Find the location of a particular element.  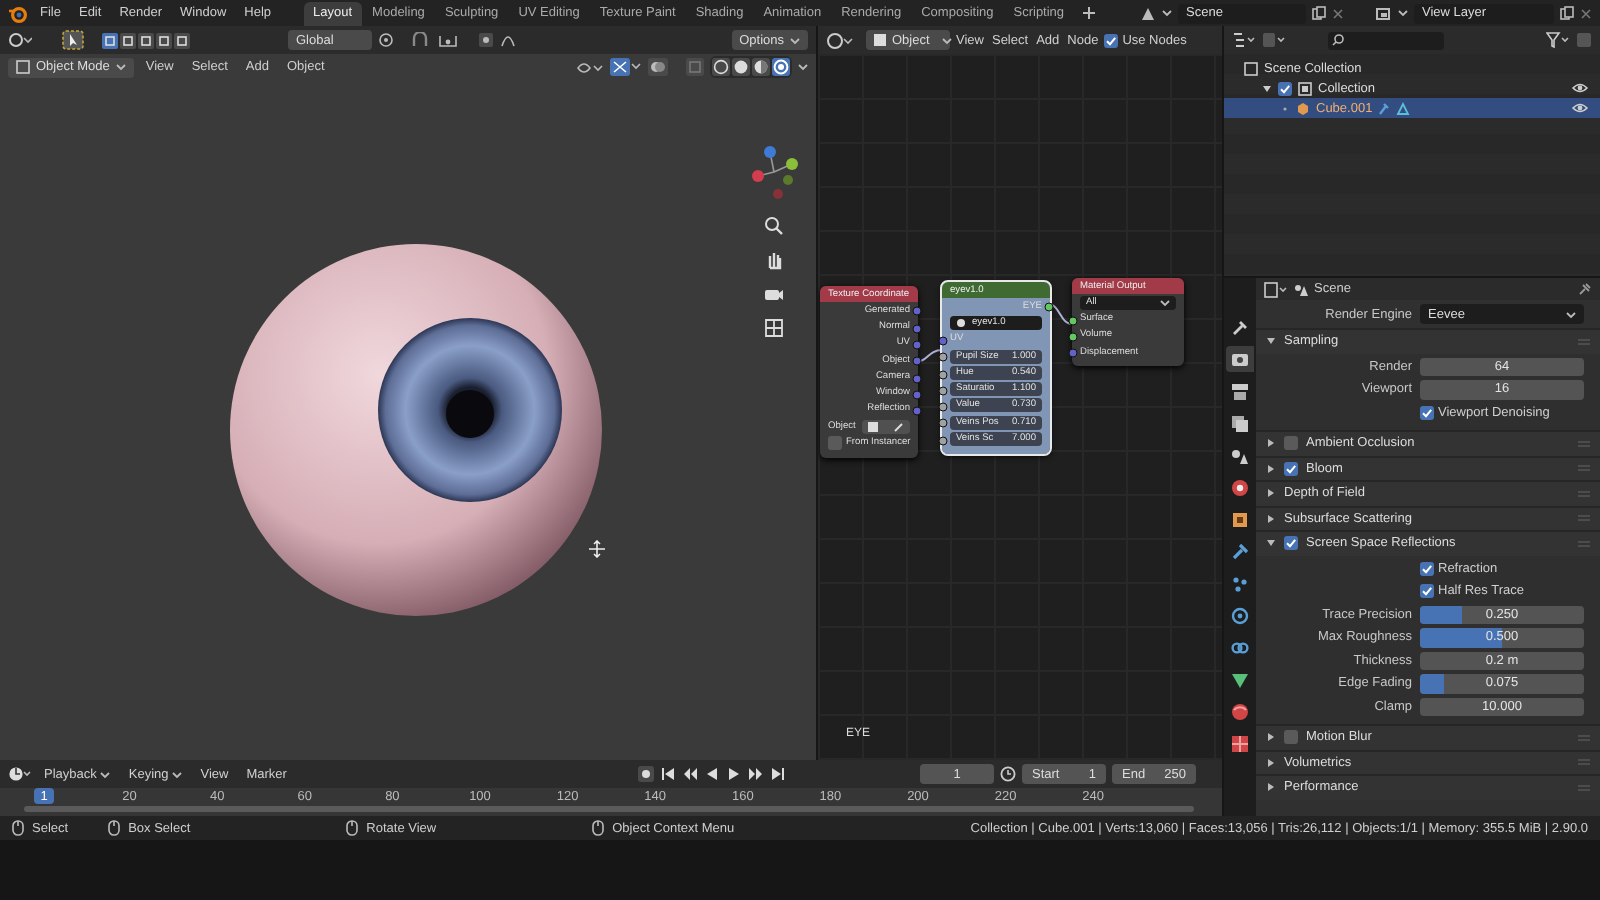

camera-icon is located at coordinates (774, 294).